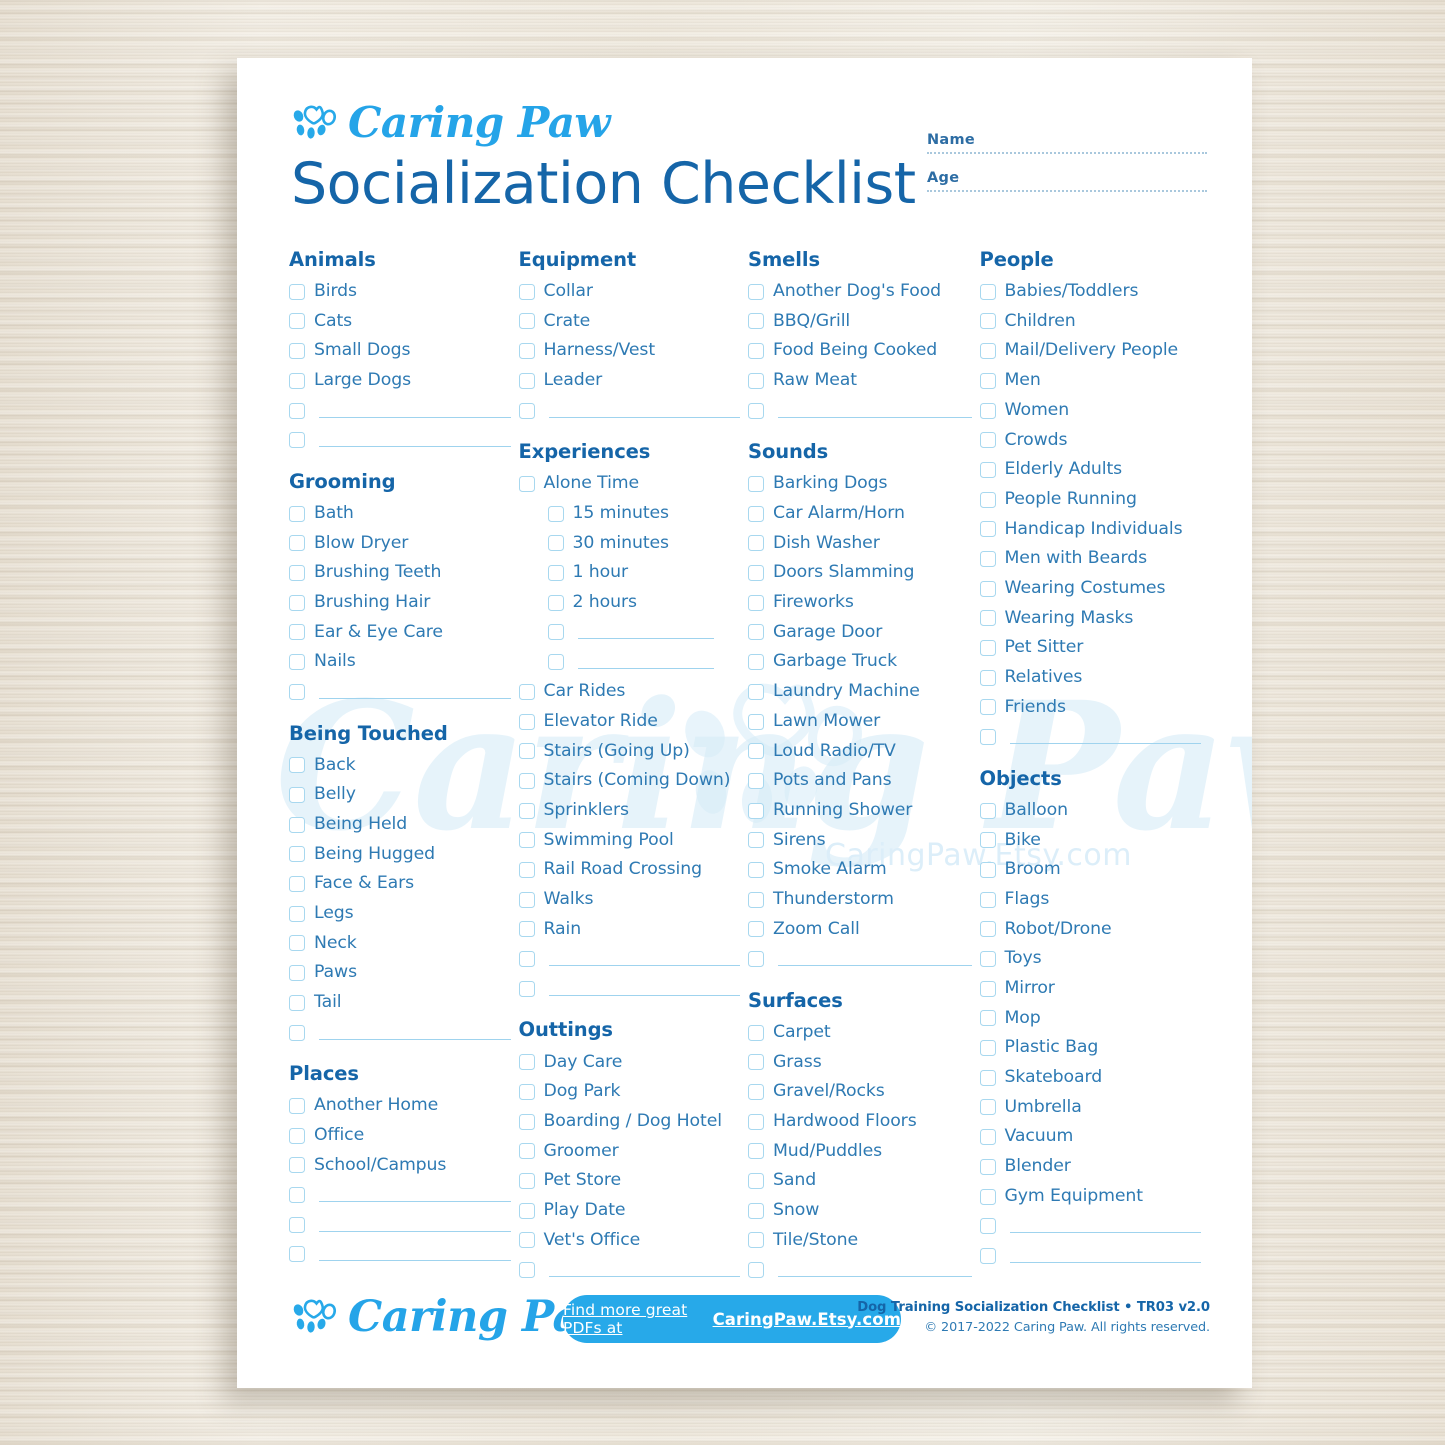 The image size is (1445, 1445). I want to click on checklist-item-friends: Friends, so click(1094, 708).